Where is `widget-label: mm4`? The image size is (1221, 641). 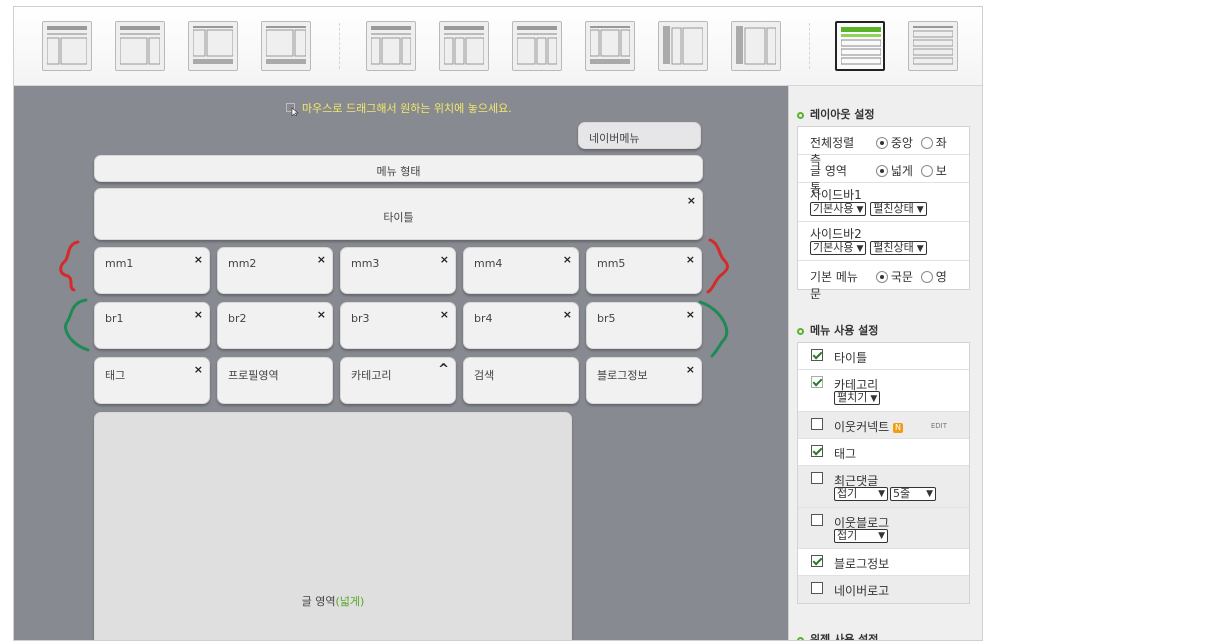 widget-label: mm4 is located at coordinates (488, 263).